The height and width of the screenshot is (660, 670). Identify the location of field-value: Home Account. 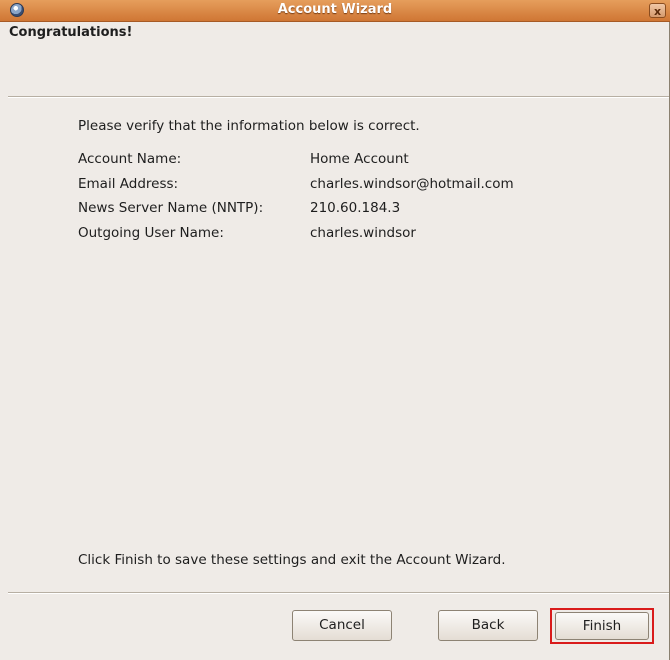
(359, 159).